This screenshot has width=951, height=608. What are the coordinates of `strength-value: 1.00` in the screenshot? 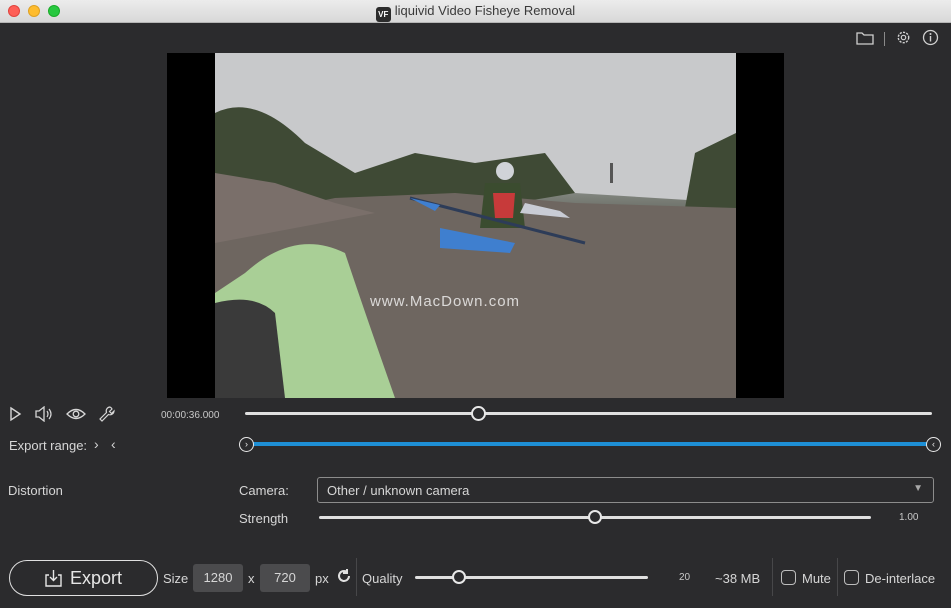 It's located at (909, 517).